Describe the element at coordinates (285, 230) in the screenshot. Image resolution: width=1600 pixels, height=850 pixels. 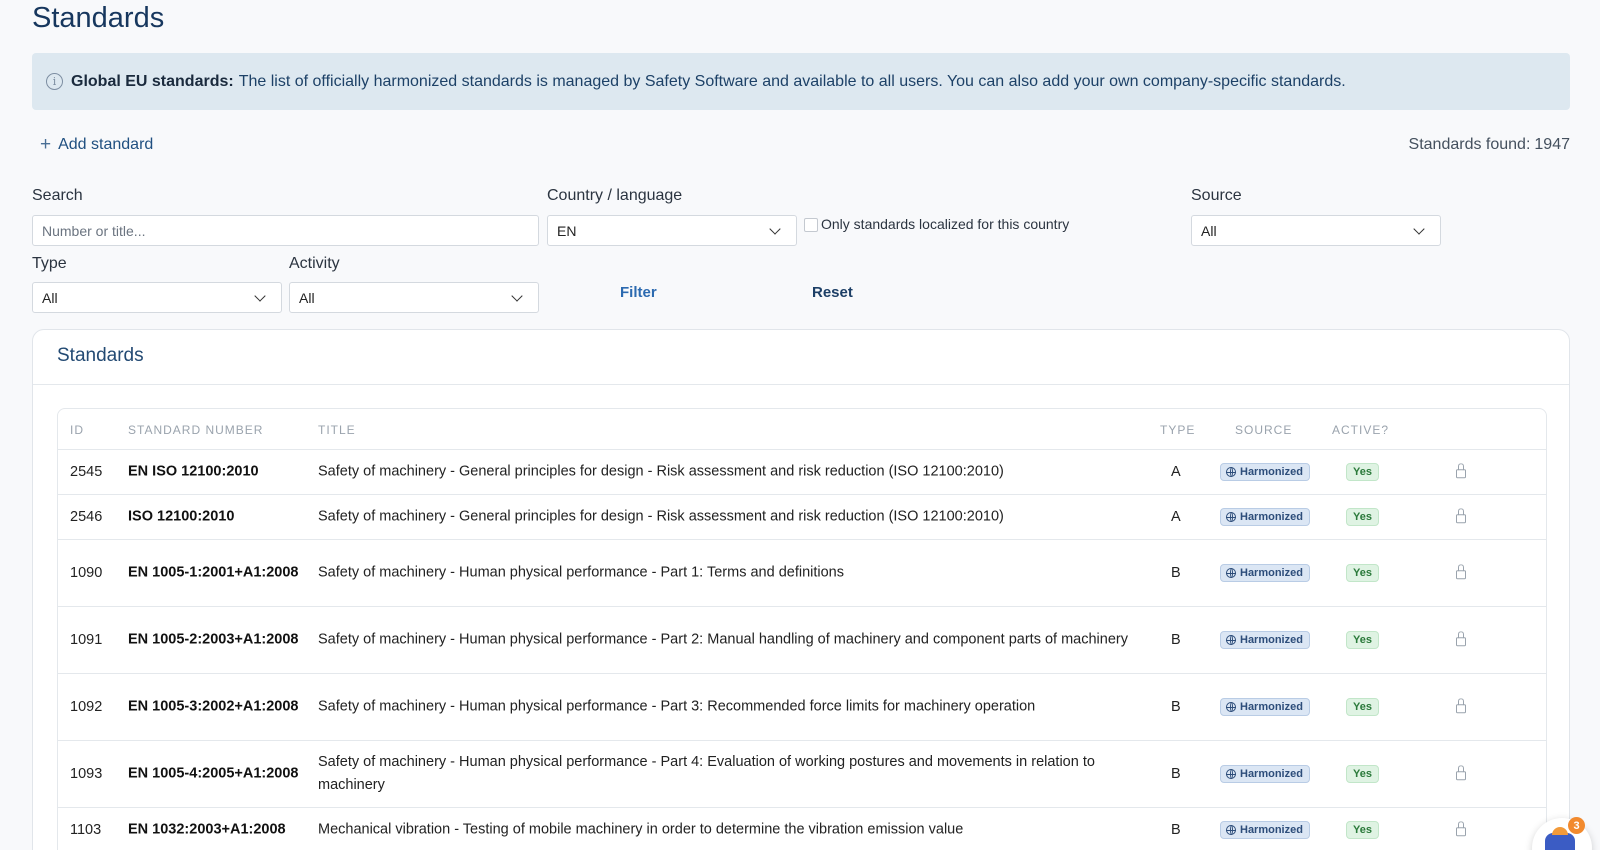
I see `search-input` at that location.